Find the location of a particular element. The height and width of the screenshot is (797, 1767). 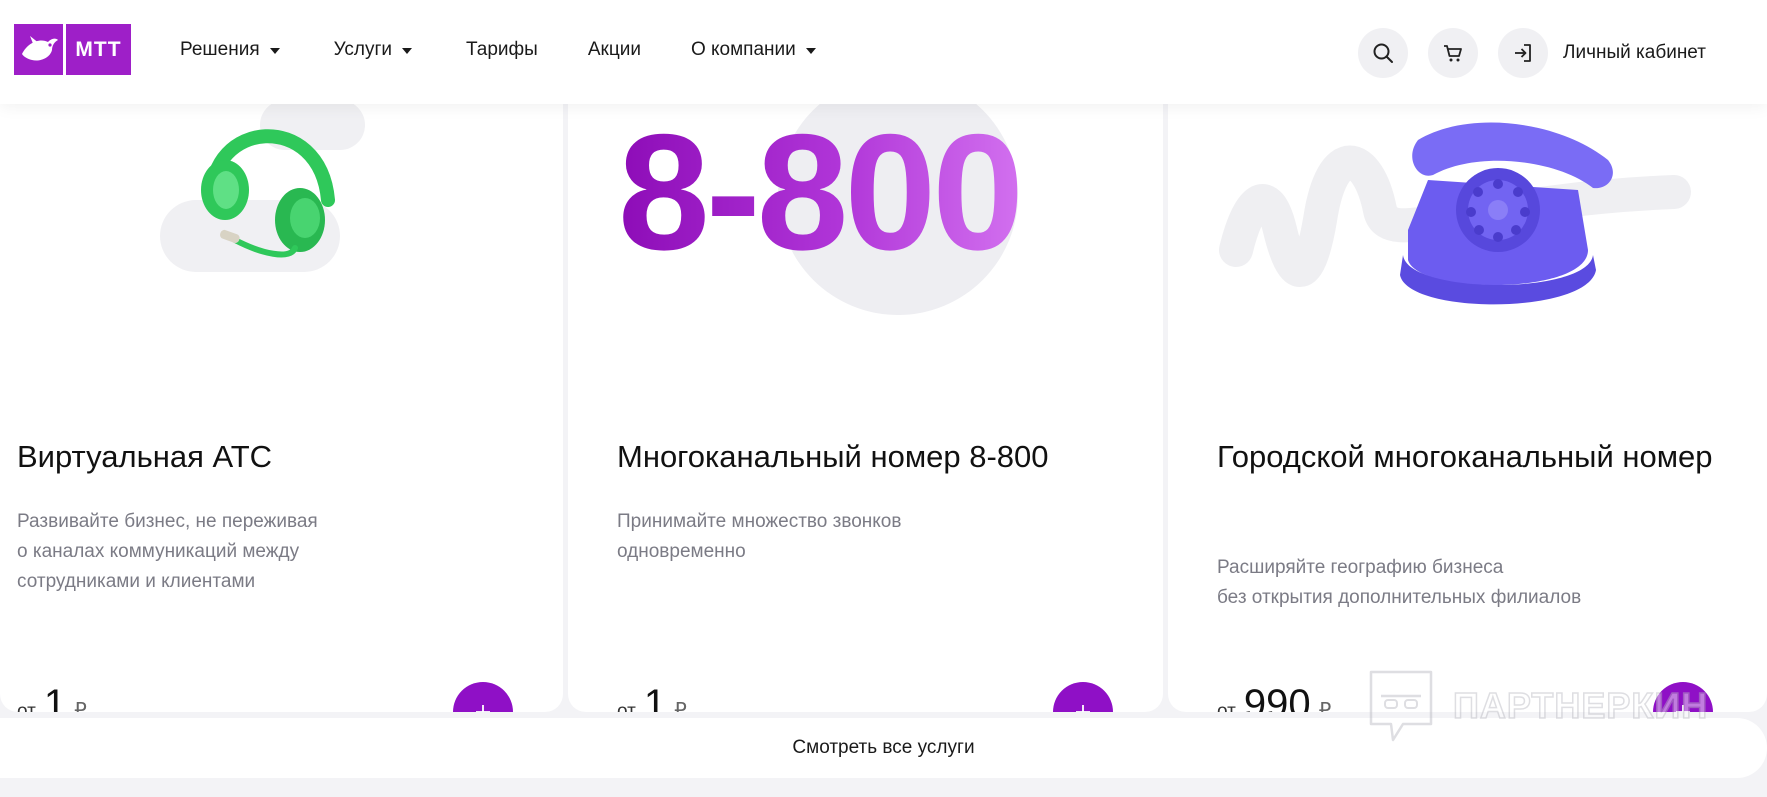

nav-item-promotions: Акции is located at coordinates (614, 50).